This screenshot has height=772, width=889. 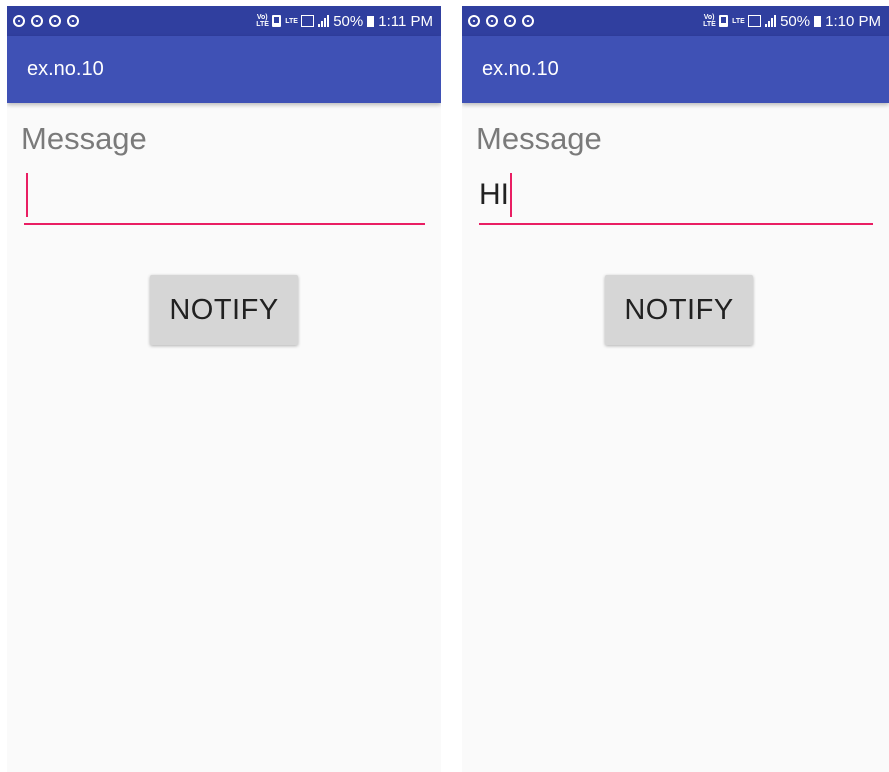 What do you see at coordinates (224, 196) in the screenshot?
I see `message-input` at bounding box center [224, 196].